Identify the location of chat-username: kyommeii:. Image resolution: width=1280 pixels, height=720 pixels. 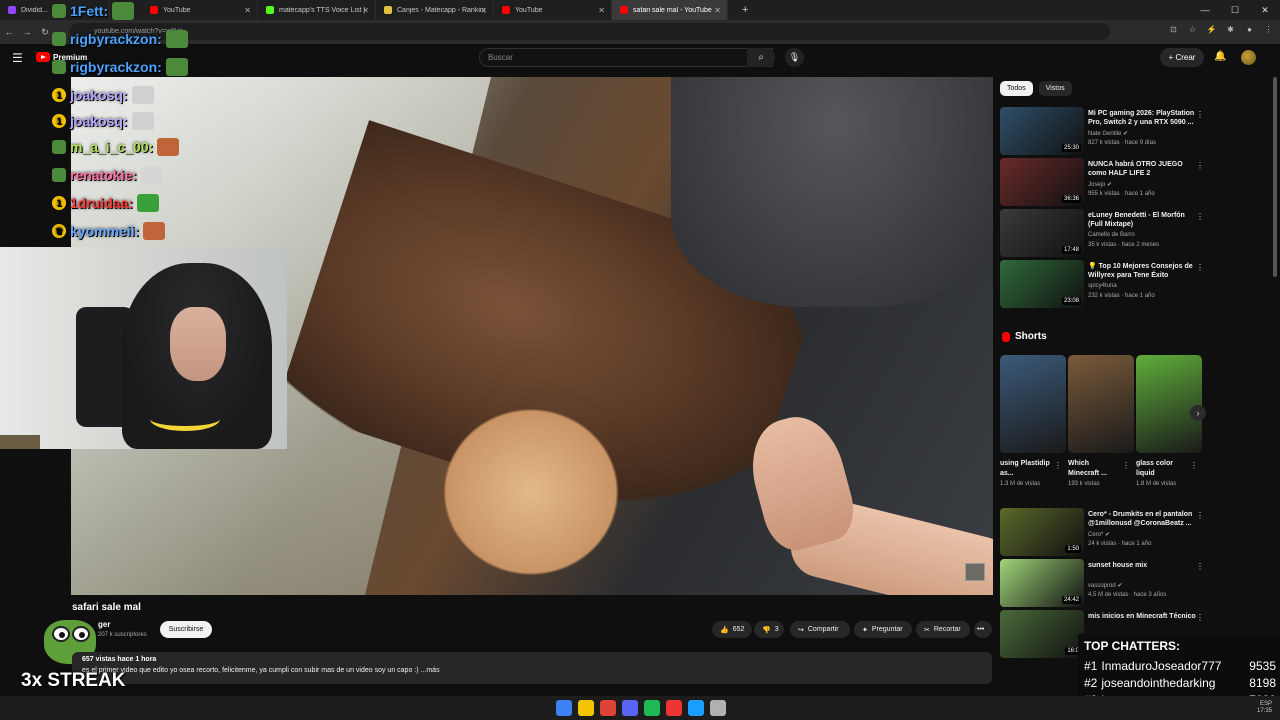
(105, 231).